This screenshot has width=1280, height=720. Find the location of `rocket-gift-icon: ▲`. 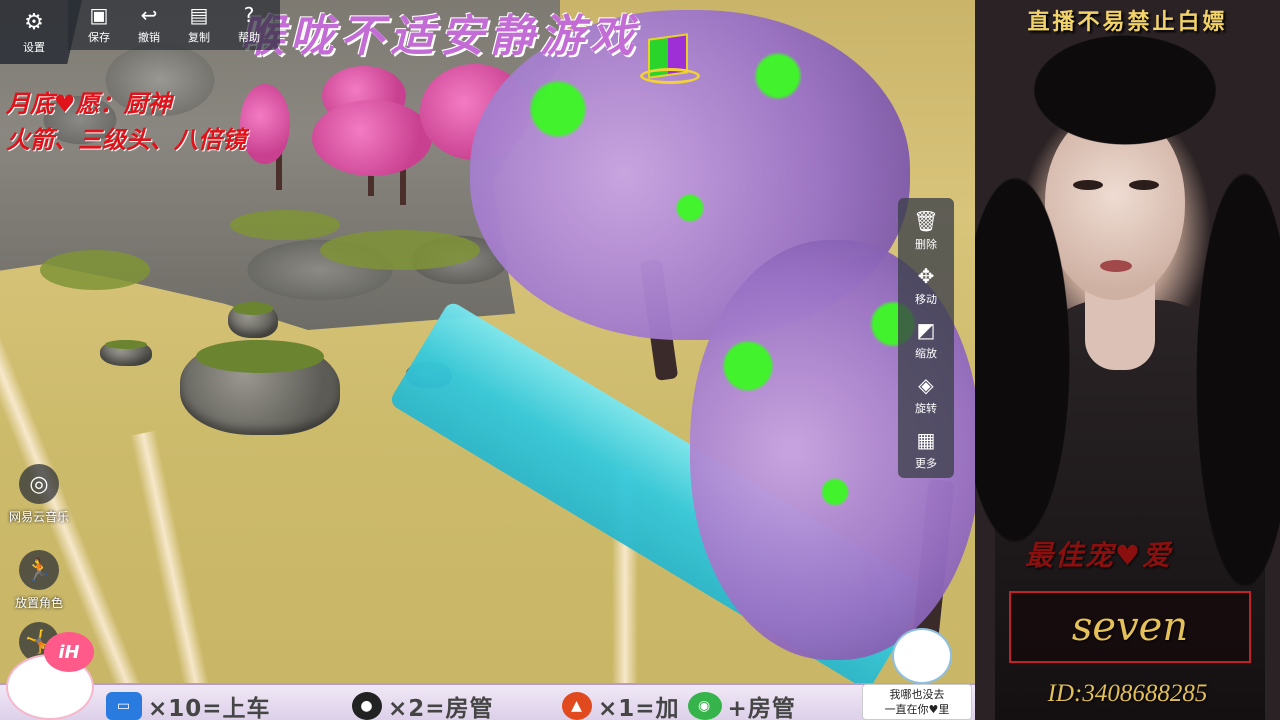

rocket-gift-icon: ▲ is located at coordinates (577, 706).